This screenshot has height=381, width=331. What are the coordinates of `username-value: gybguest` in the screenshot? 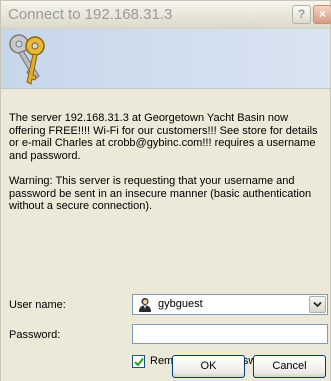 It's located at (180, 304).